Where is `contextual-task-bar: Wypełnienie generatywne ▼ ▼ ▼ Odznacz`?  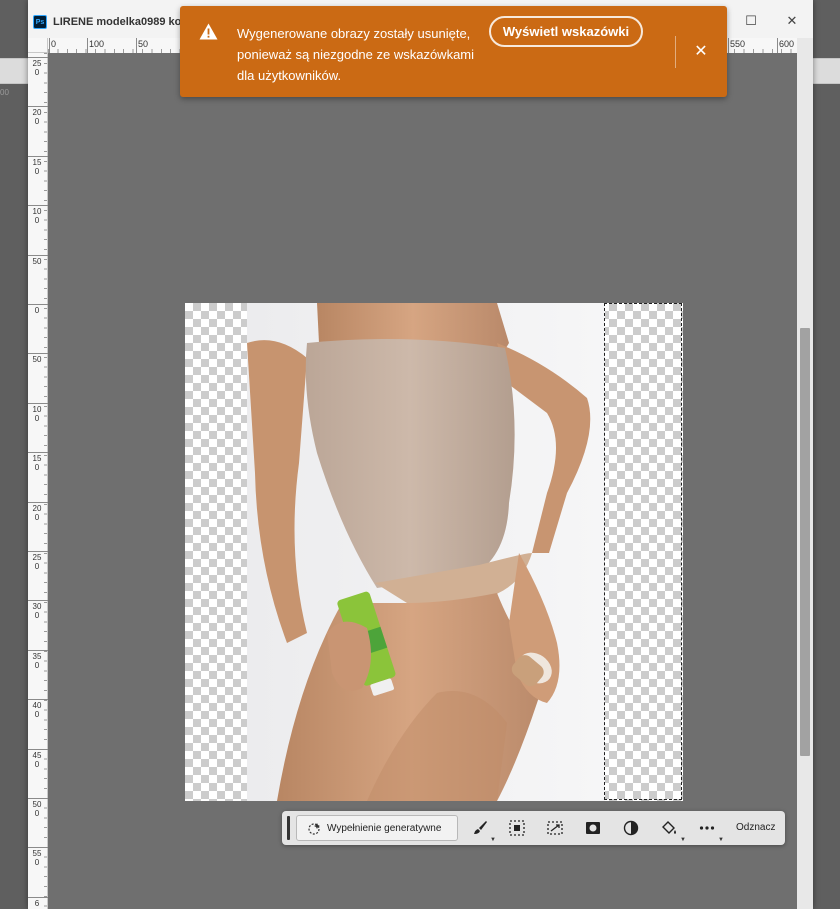
contextual-task-bar: Wypełnienie generatywne ▼ ▼ ▼ Odznacz is located at coordinates (533, 828).